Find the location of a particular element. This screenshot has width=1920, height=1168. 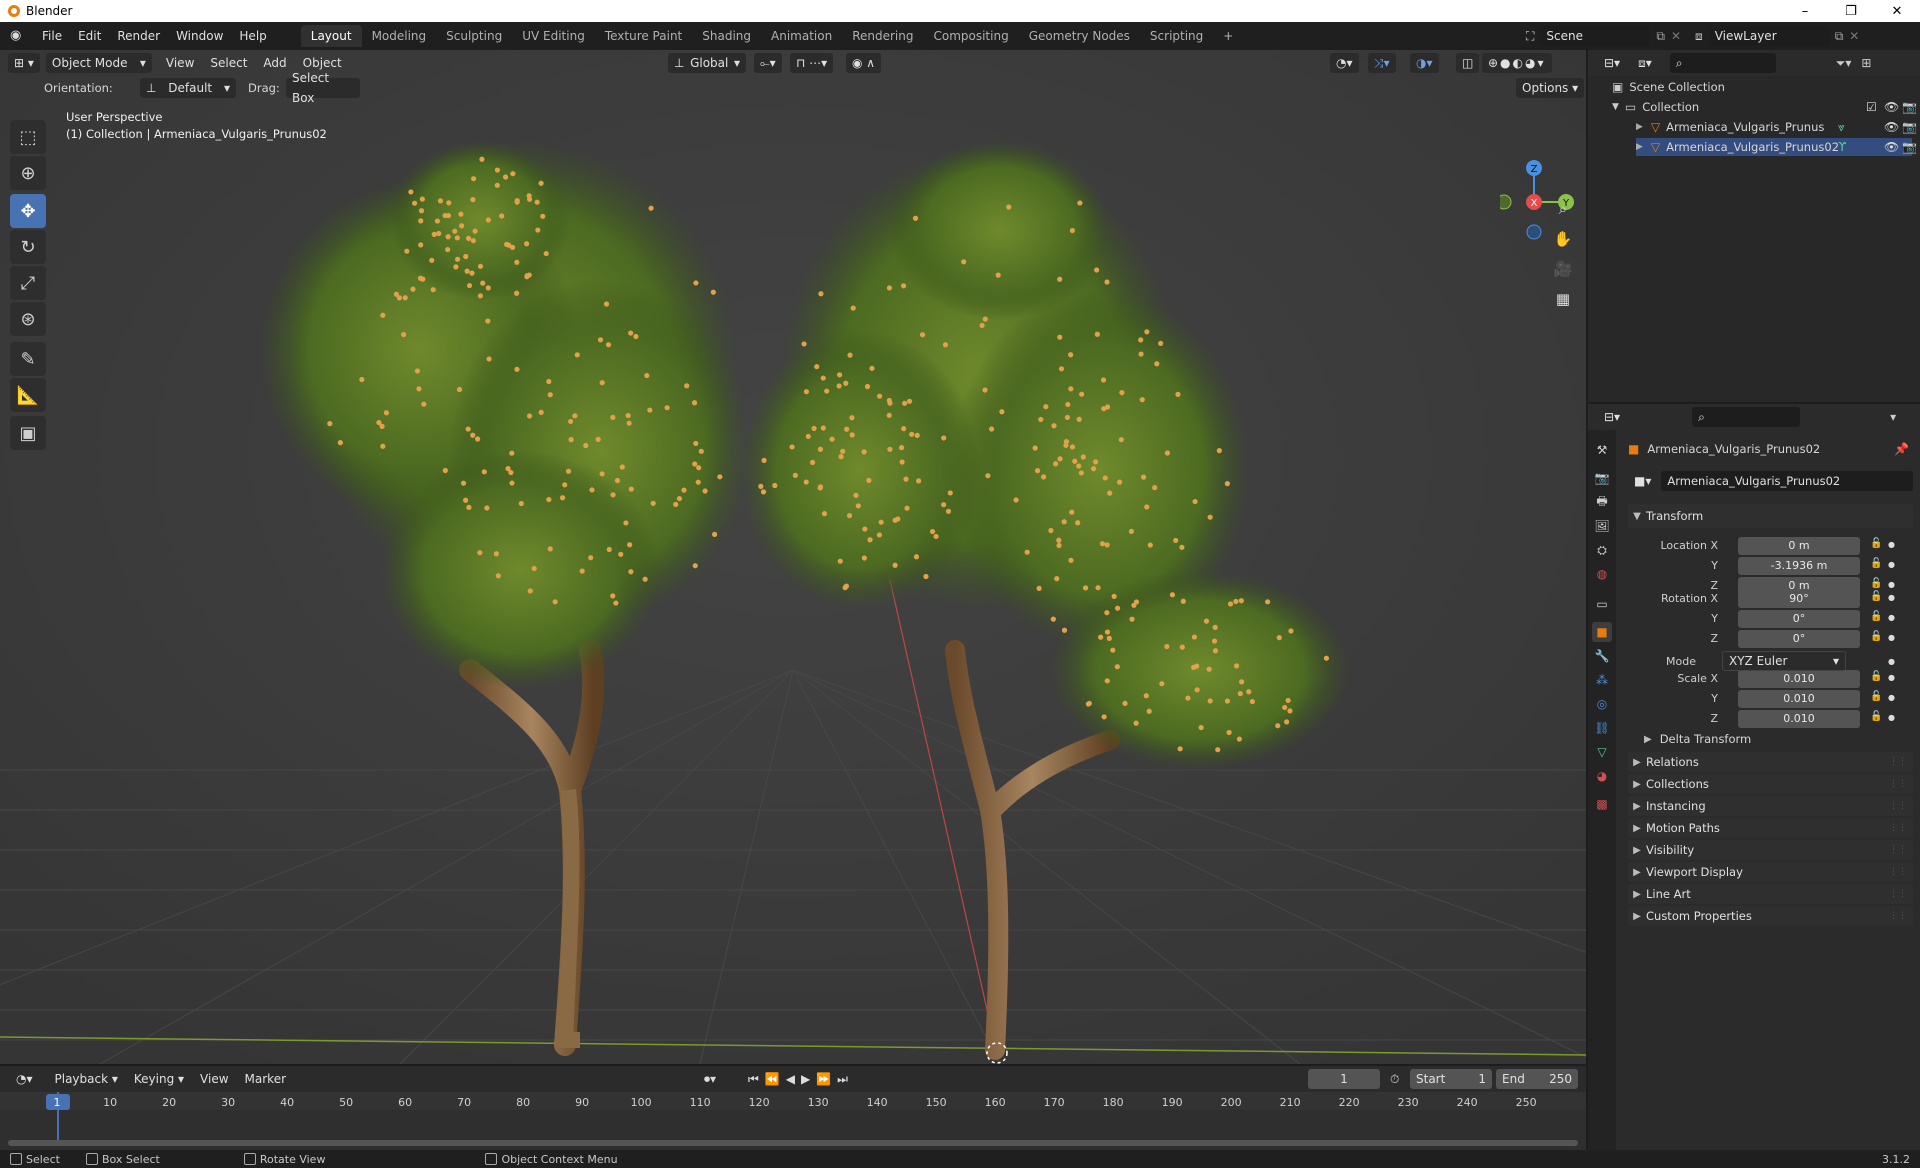

object-name-field: Armeniaca_Vulgaris_Prunus02 is located at coordinates (1787, 481).